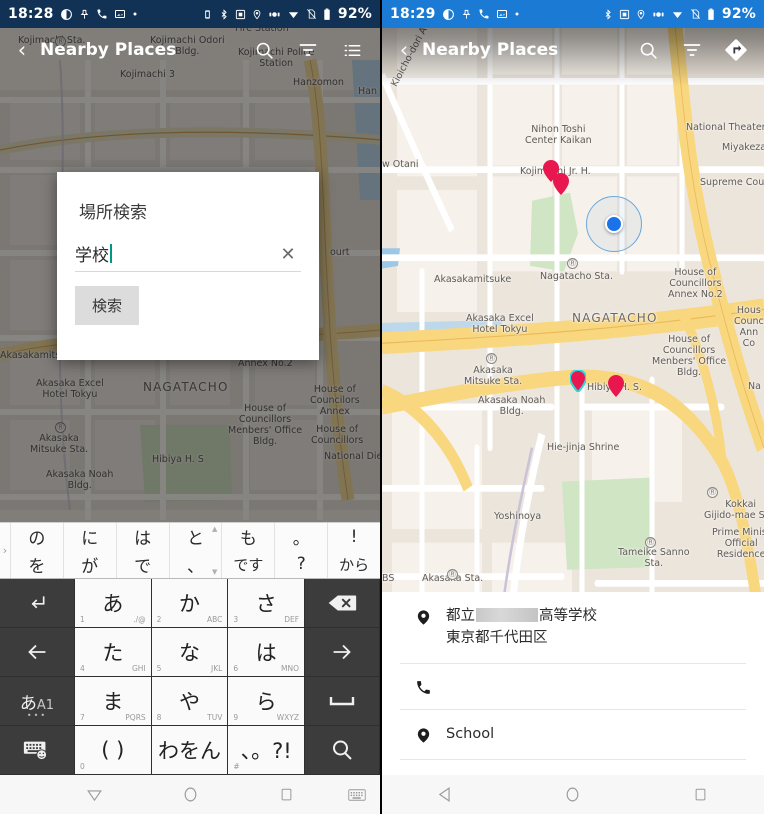  I want to click on suggestion-bar: › の を に が は で ▲ と 、 ▼ も です 。 ? ! から, so click(190, 550).